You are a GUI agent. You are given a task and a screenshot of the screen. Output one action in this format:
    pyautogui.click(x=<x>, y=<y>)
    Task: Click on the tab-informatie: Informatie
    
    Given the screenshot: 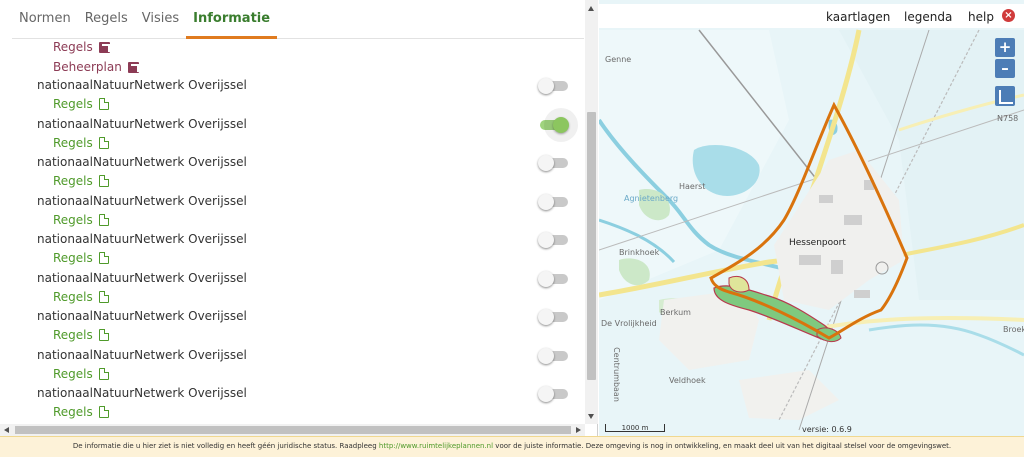 What is the action you would take?
    pyautogui.click(x=232, y=21)
    